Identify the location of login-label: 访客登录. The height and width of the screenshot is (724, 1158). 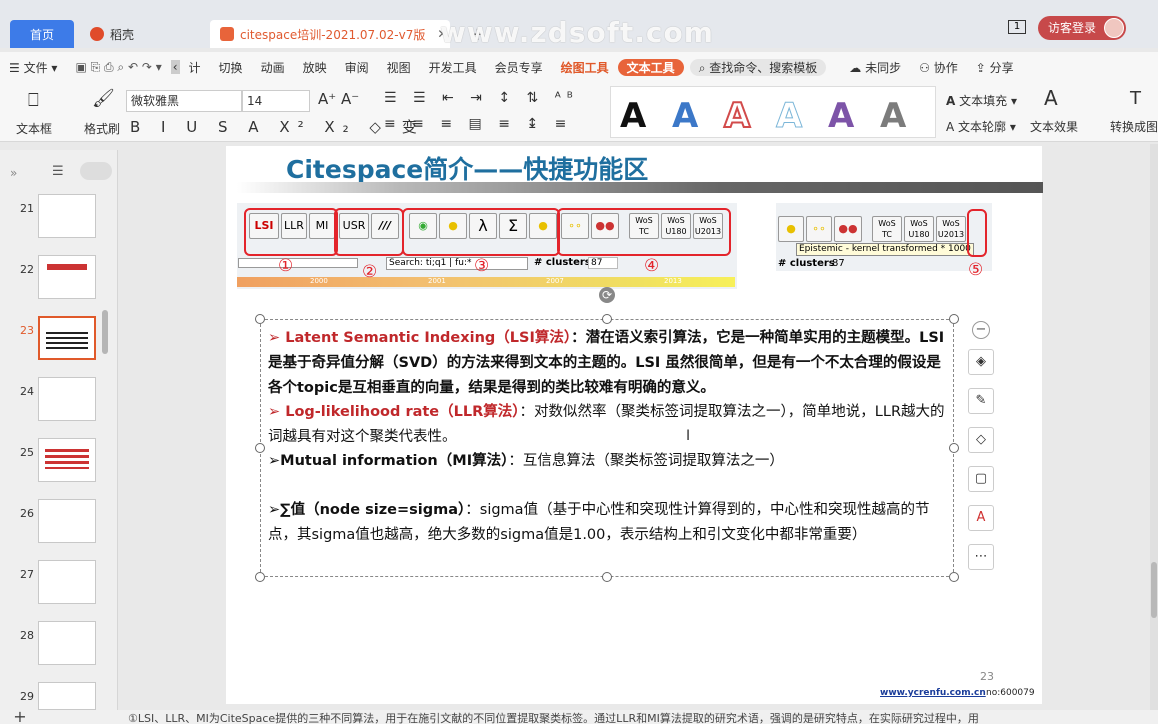
(1071, 28).